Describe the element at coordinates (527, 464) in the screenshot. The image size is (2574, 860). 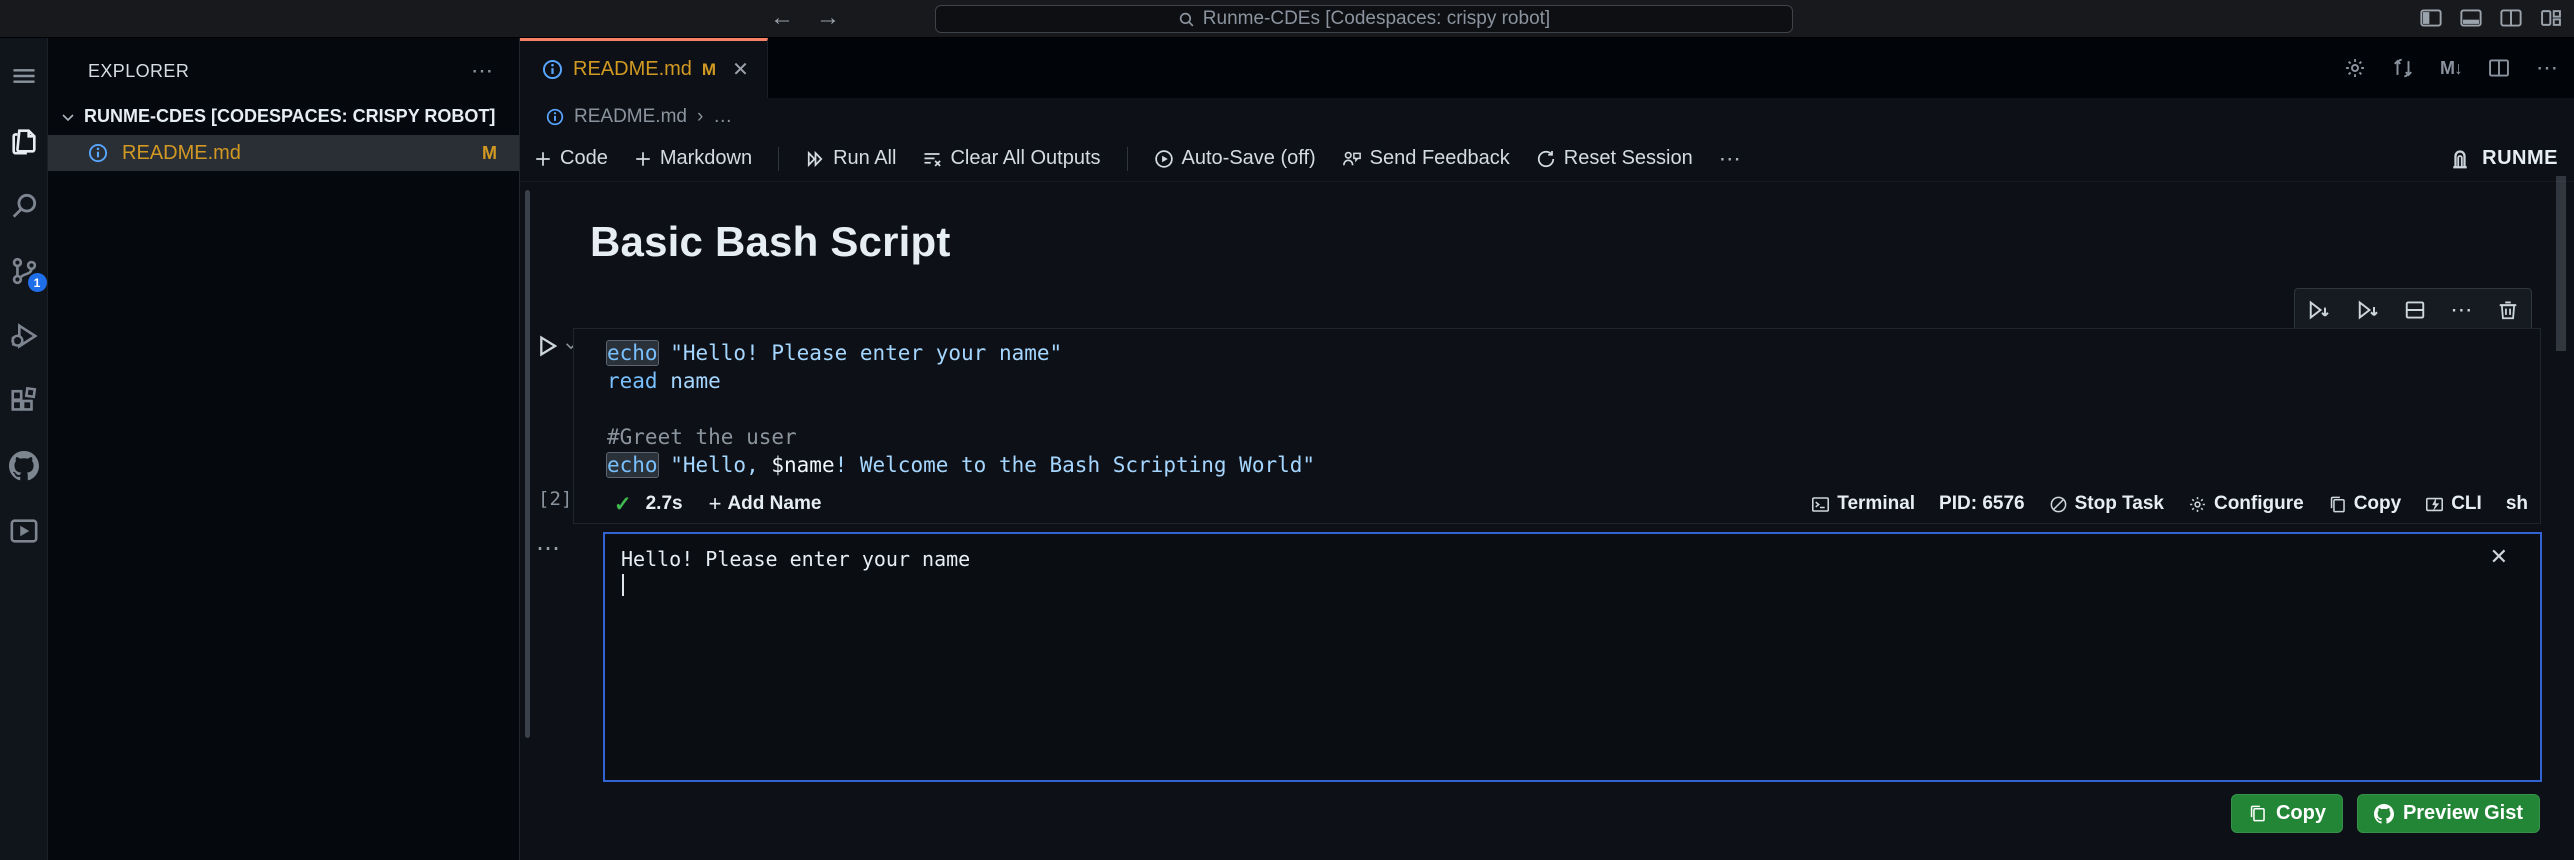
I see `cell-focus-indicator` at that location.